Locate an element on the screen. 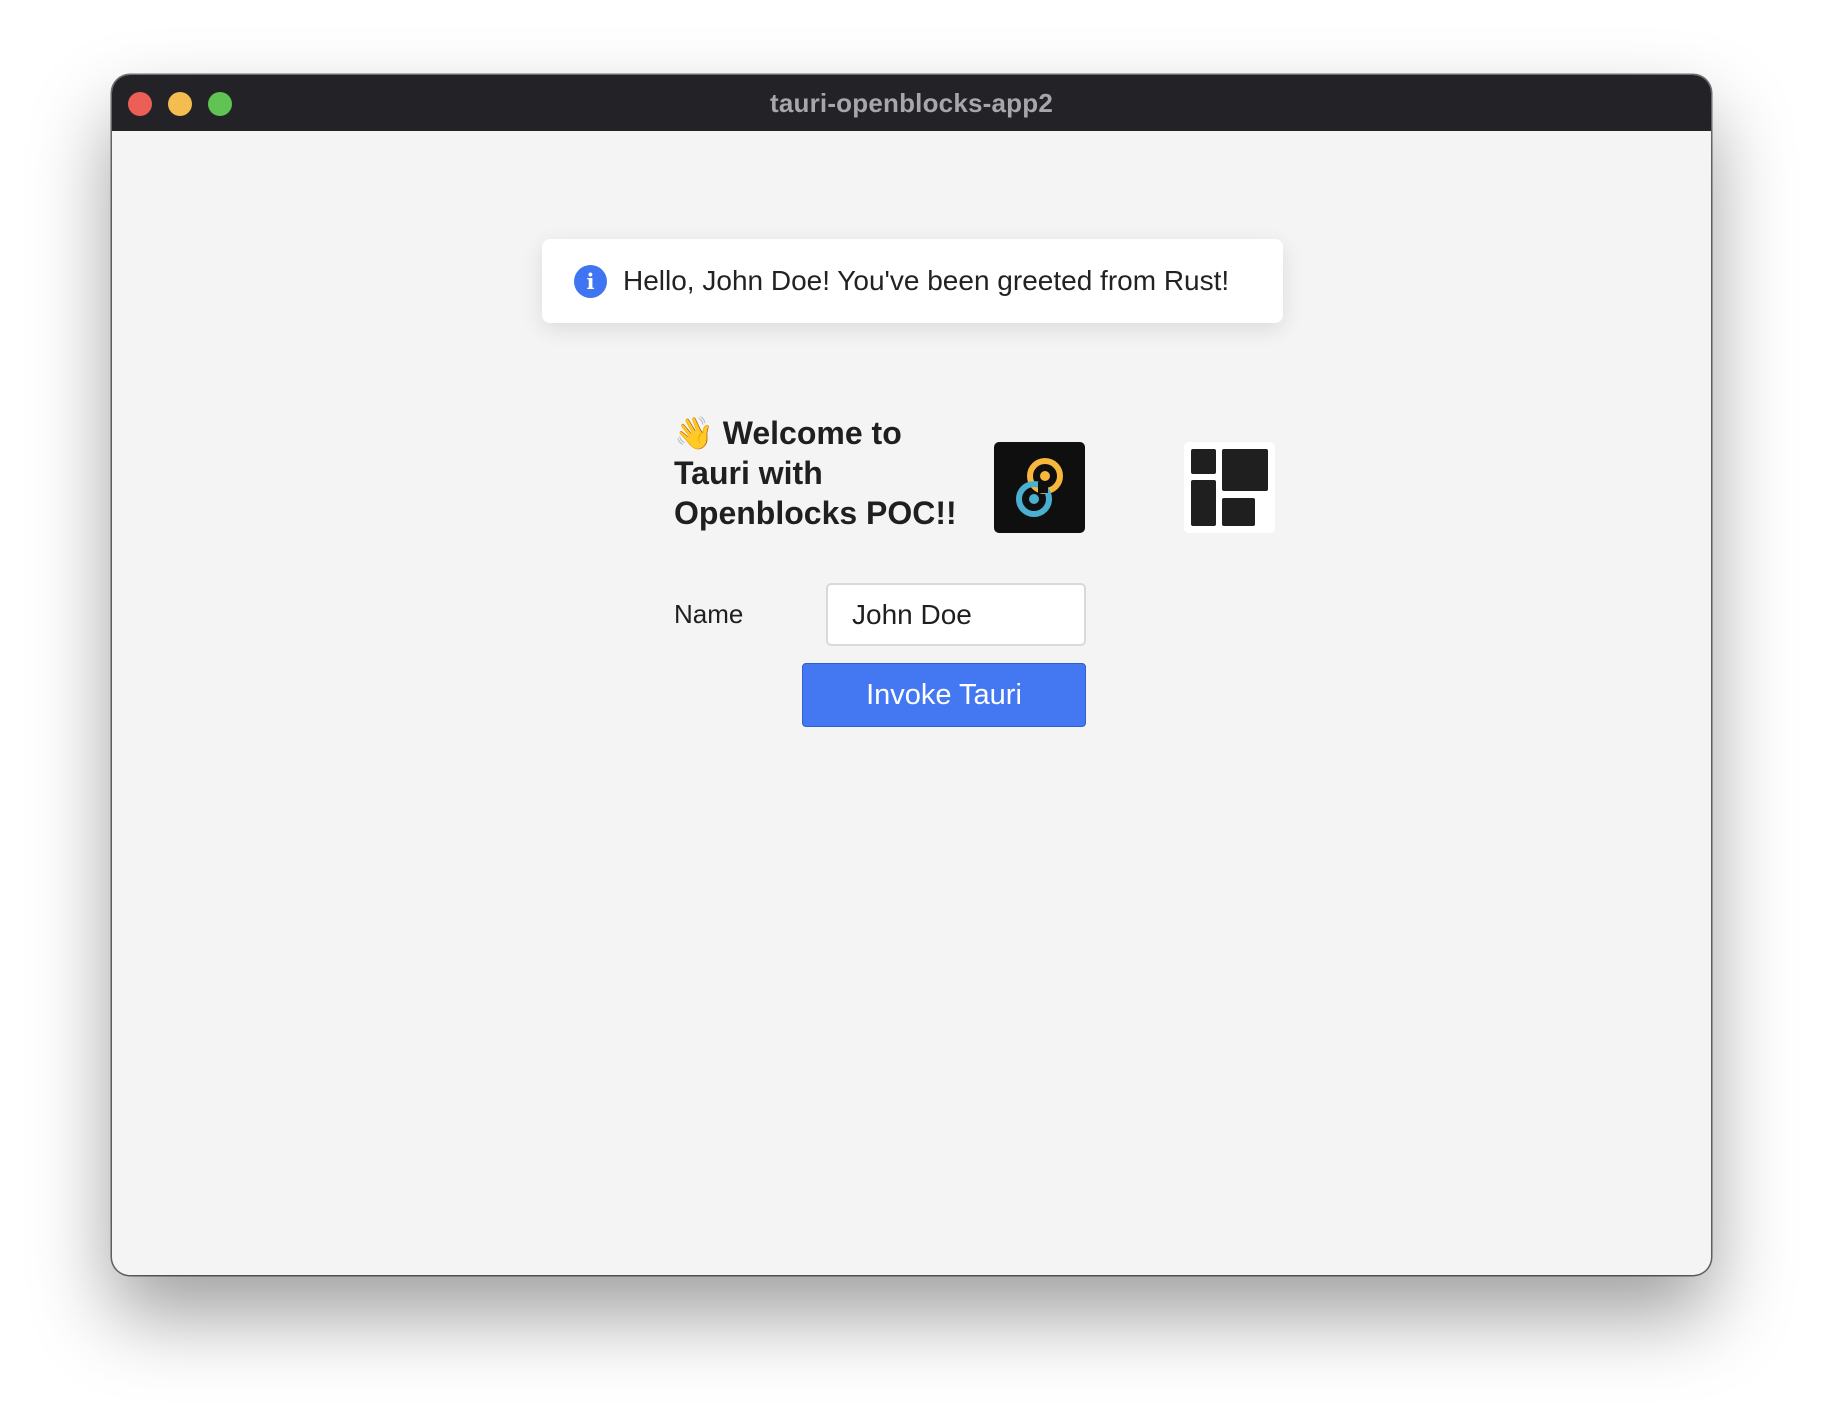 The image size is (1824, 1424). window-title: tauri-openblocks-app2 is located at coordinates (911, 102).